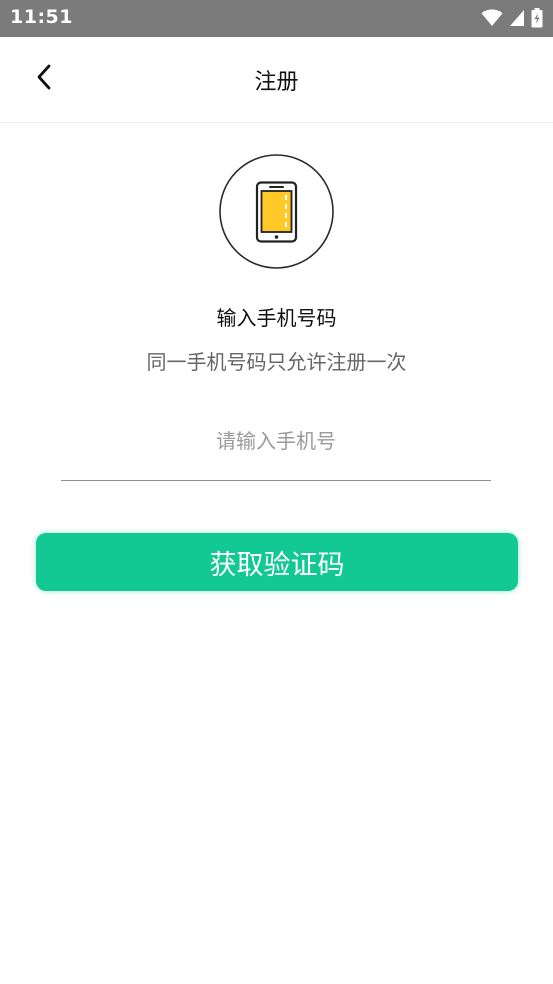 This screenshot has width=553, height=984. What do you see at coordinates (492, 18) in the screenshot?
I see `wifi-icon` at bounding box center [492, 18].